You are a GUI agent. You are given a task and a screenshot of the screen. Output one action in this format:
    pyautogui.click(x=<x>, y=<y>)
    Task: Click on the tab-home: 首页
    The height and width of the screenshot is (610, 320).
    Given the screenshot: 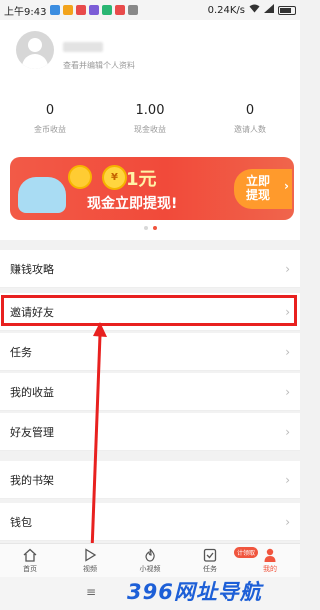 What is the action you would take?
    pyautogui.click(x=30, y=560)
    